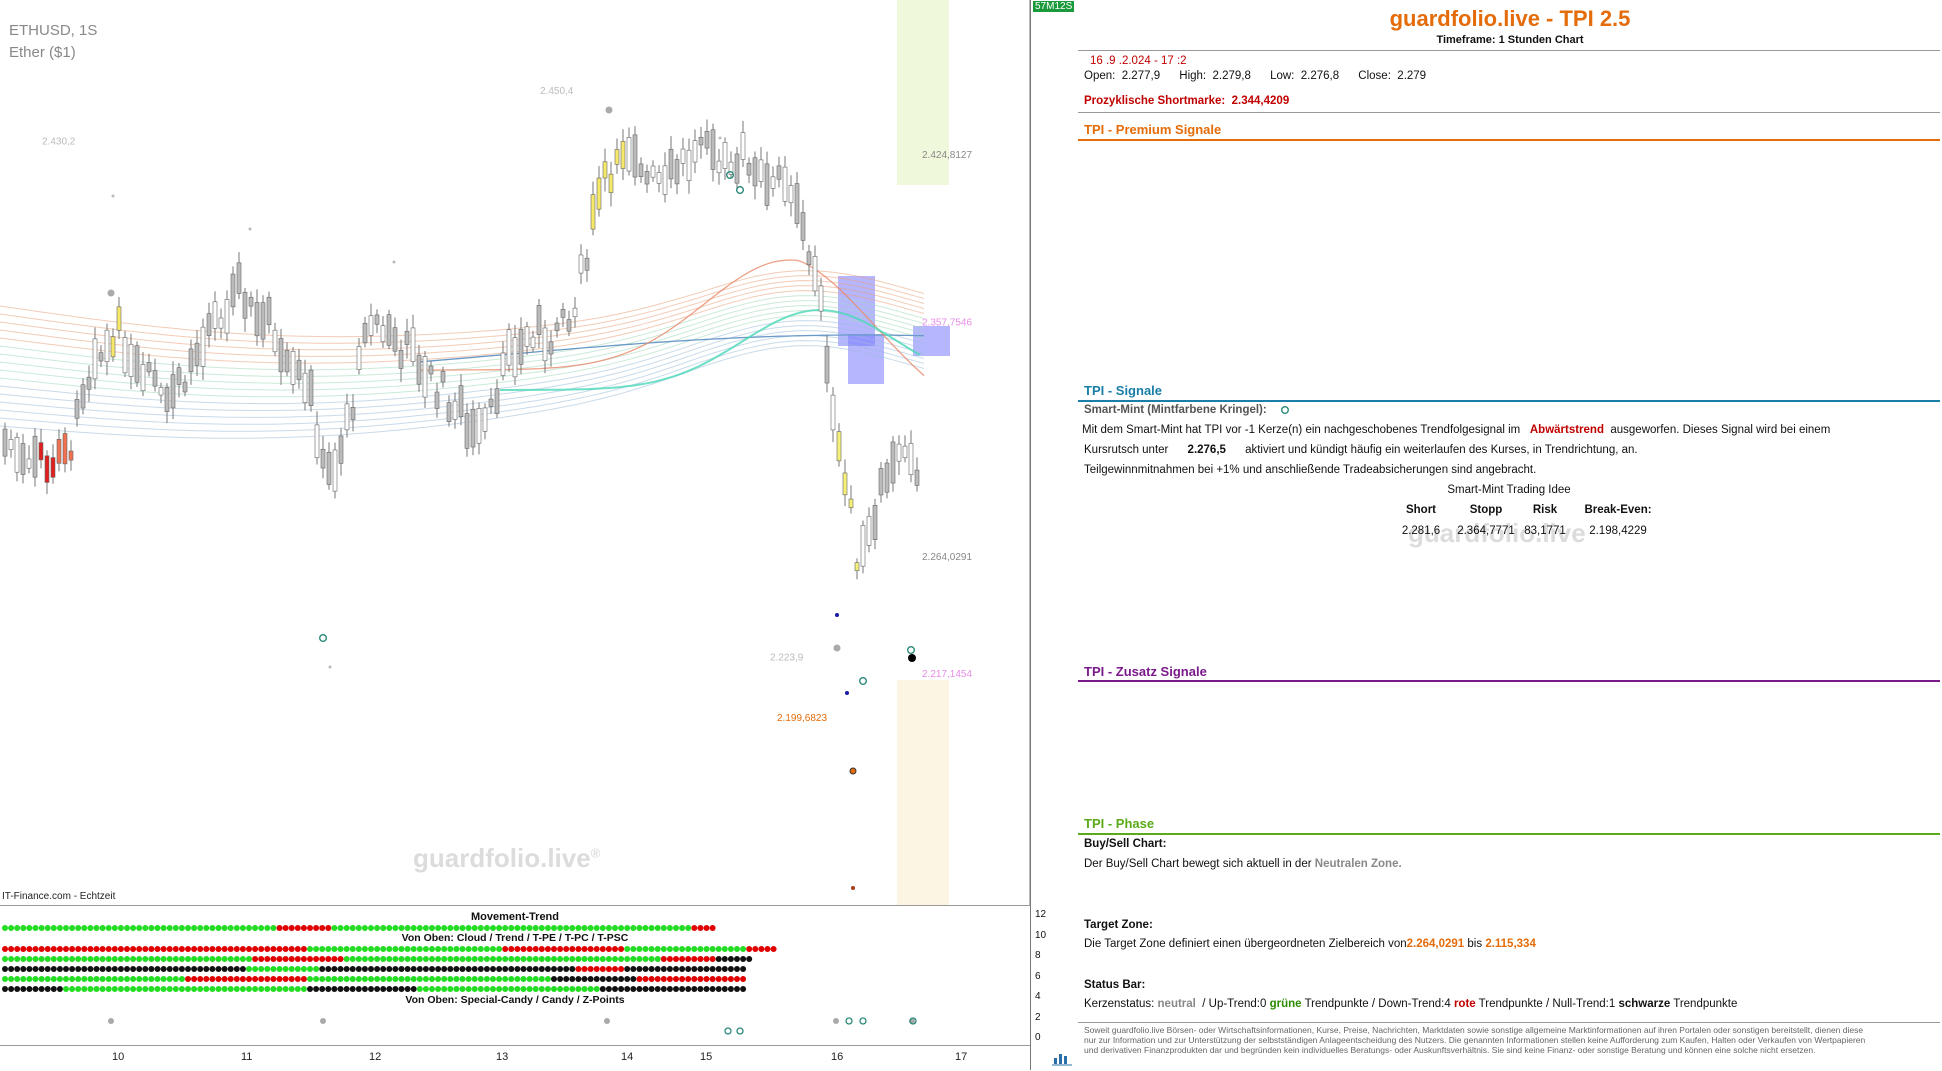 The width and height of the screenshot is (1942, 1071). Describe the element at coordinates (1509, 681) in the screenshot. I see `zusatz-divider` at that location.